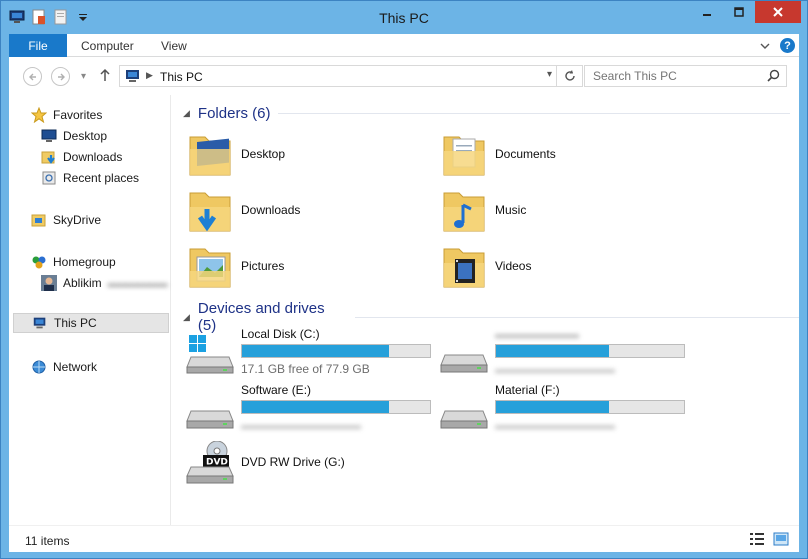  I want to click on large-icons-view-button, so click(781, 540).